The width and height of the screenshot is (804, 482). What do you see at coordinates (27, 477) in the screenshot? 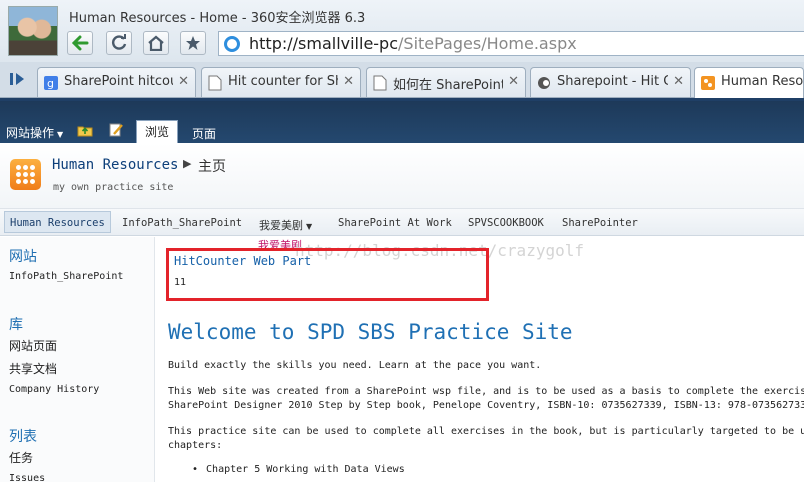
I see `ql-item-issues: Issues` at bounding box center [27, 477].